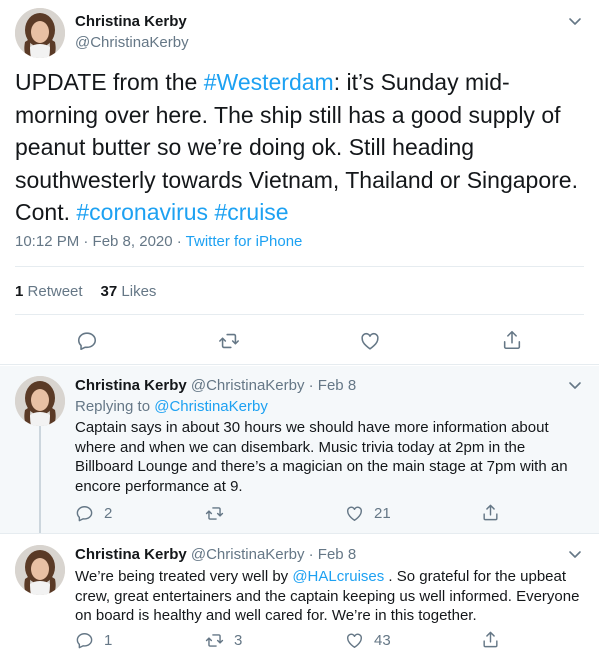 The image size is (599, 659). I want to click on like-action: 43, so click(368, 640).